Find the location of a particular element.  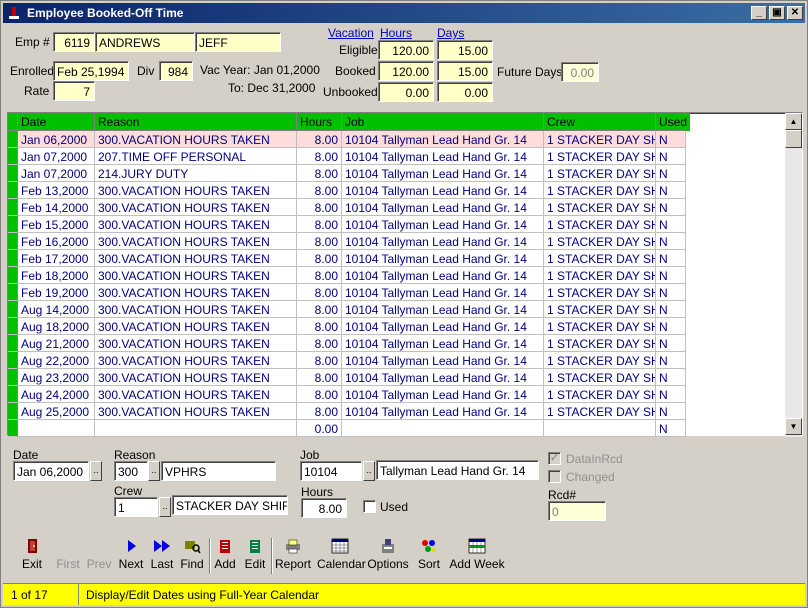

cell-date is located at coordinates (56, 428).